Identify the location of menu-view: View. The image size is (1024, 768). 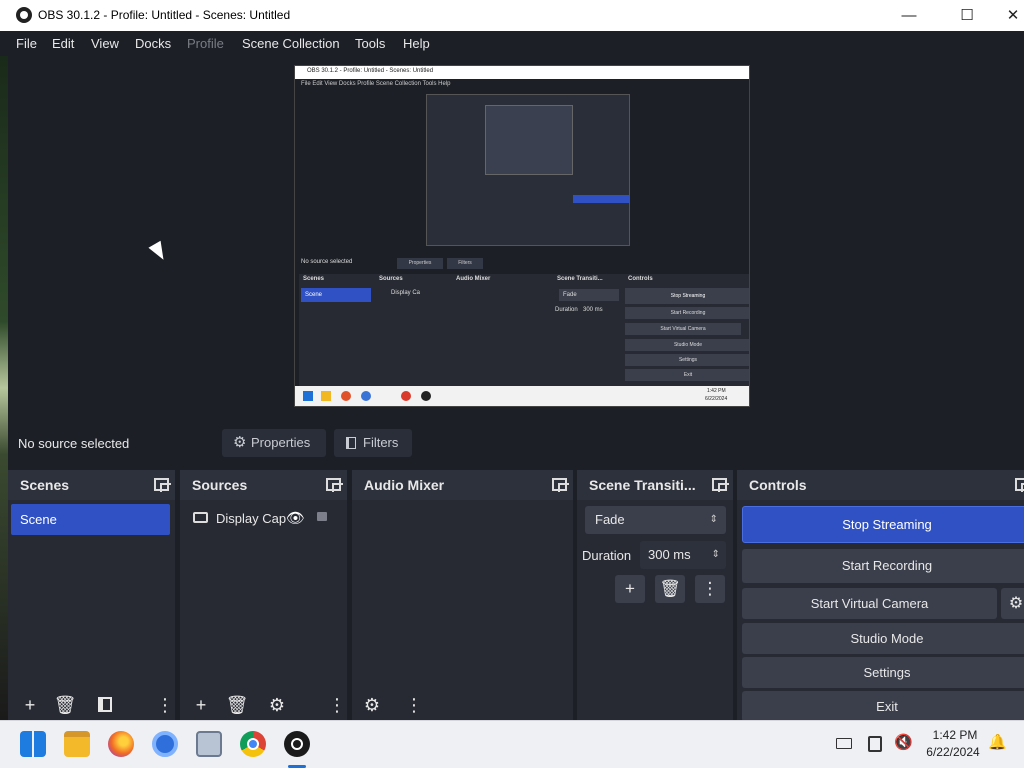
(105, 43).